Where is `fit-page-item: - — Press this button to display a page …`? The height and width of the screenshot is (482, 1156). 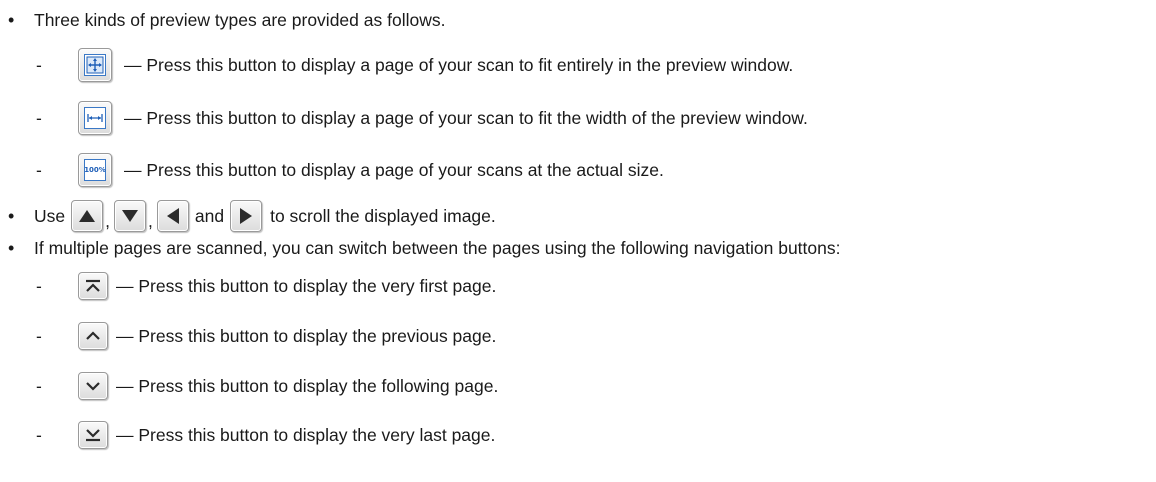 fit-page-item: - — Press this button to display a page … is located at coordinates (414, 65).